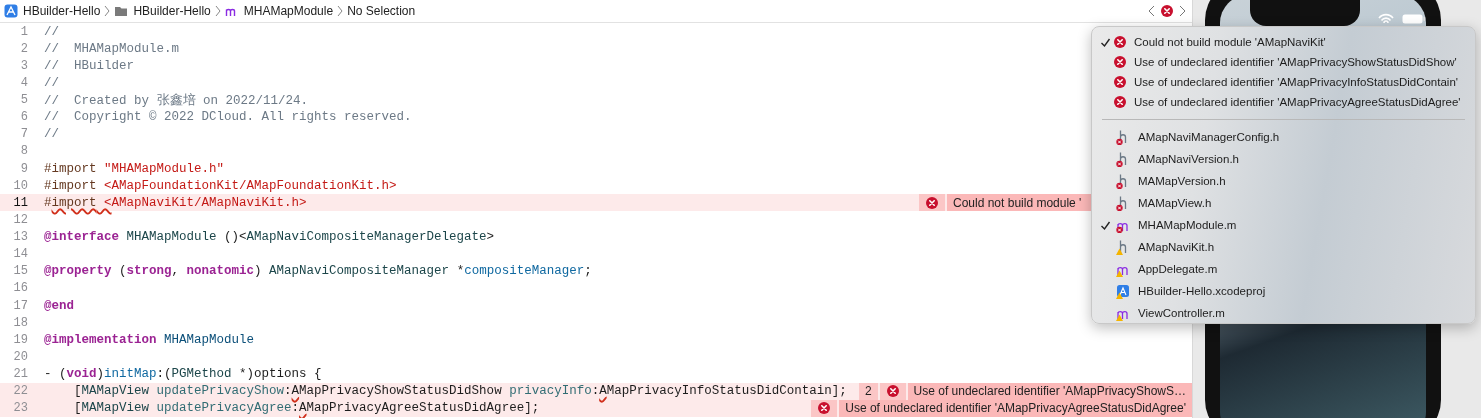 This screenshot has width=1481, height=418. What do you see at coordinates (1297, 102) in the screenshot?
I see `menu-item: Use of undeclared identifier 'AMapPrivacyAgreeStatusDidAgree'` at bounding box center [1297, 102].